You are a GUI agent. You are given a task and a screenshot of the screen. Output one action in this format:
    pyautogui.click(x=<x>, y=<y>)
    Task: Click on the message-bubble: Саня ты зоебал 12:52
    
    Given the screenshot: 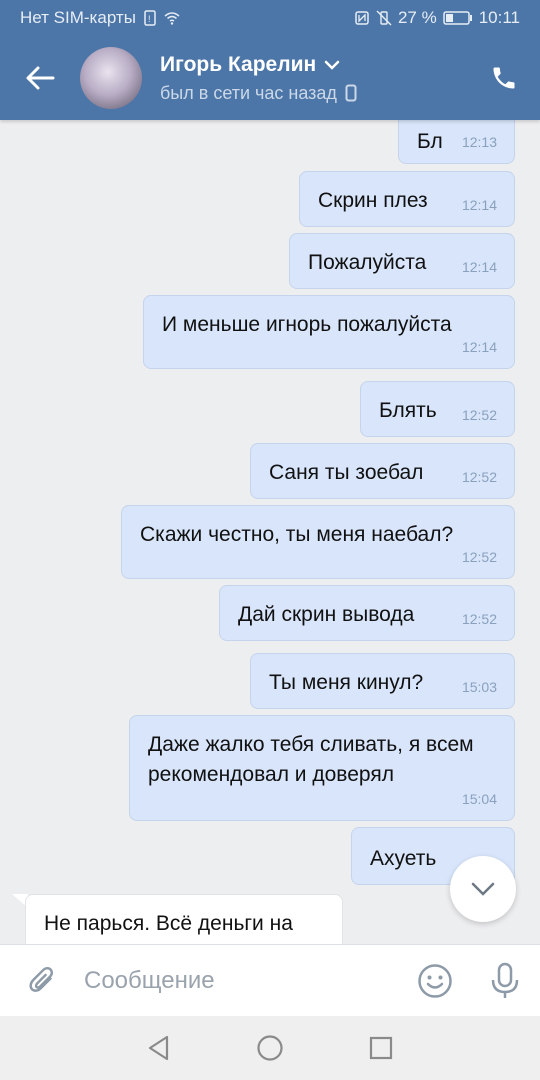 What is the action you would take?
    pyautogui.click(x=382, y=471)
    